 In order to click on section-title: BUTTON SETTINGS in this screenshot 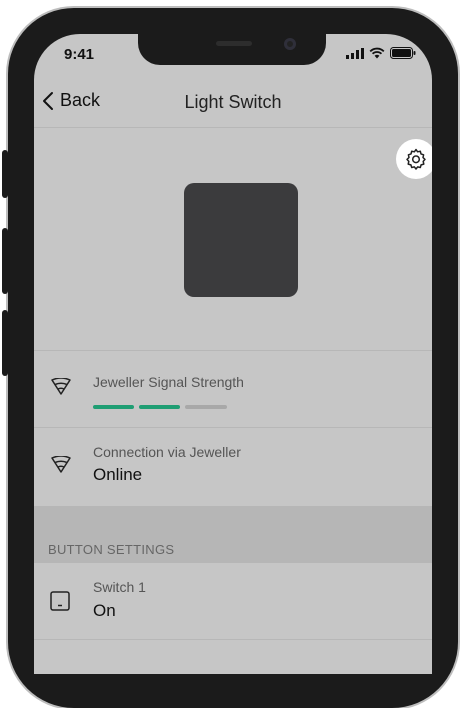, I will do `click(111, 549)`.